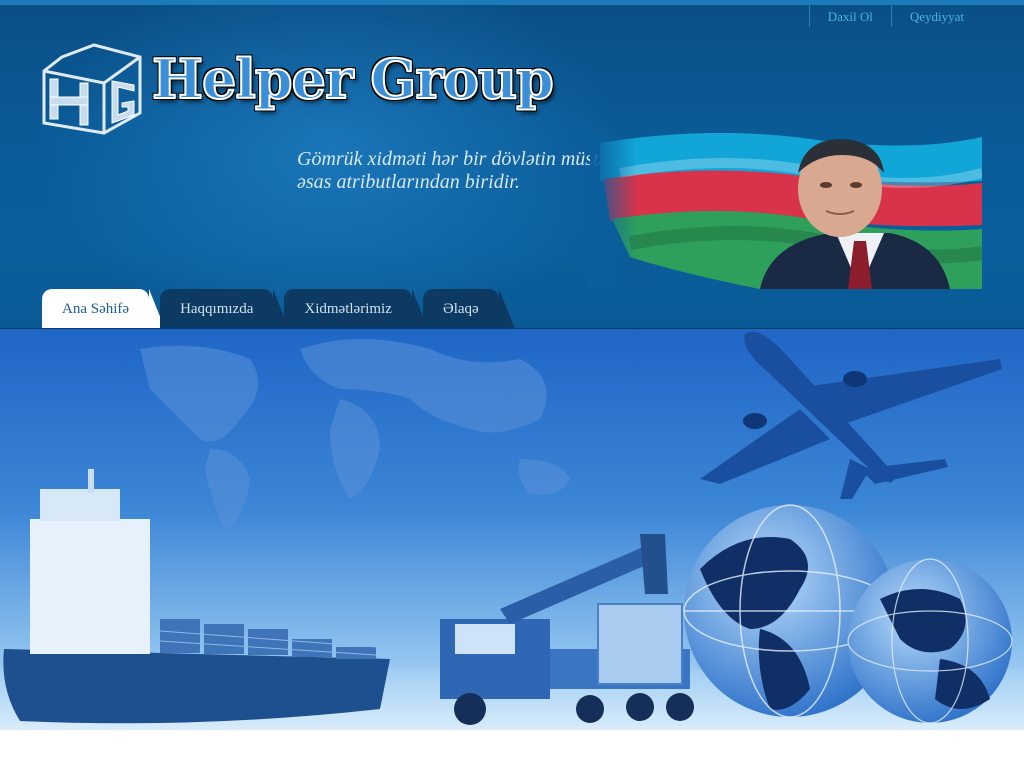 Image resolution: width=1024 pixels, height=768 pixels. I want to click on tab-contact: Əlaqə, so click(468, 309).